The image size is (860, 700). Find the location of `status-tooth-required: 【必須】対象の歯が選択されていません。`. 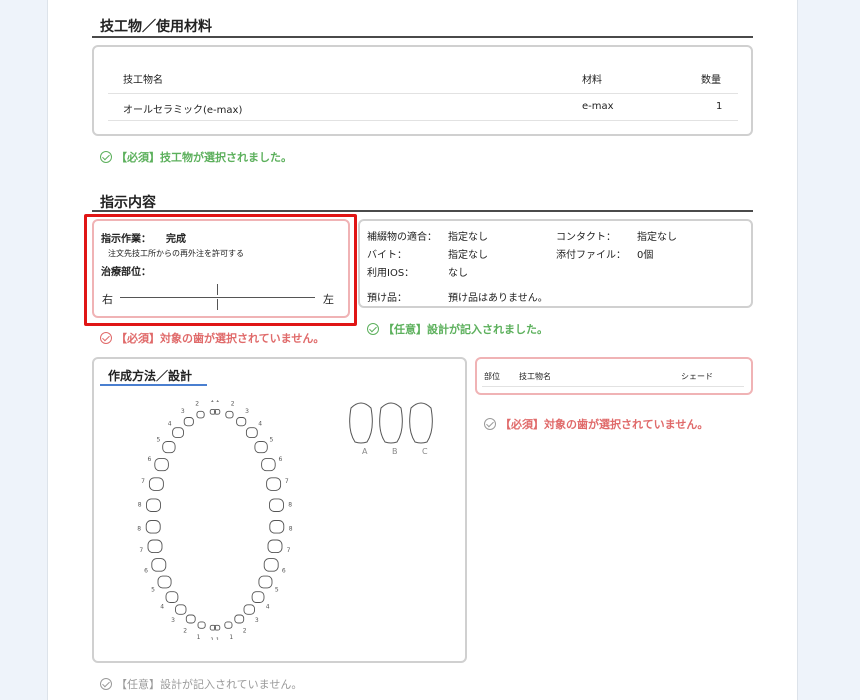

status-tooth-required: 【必須】対象の歯が選択されていません。 is located at coordinates (212, 338).